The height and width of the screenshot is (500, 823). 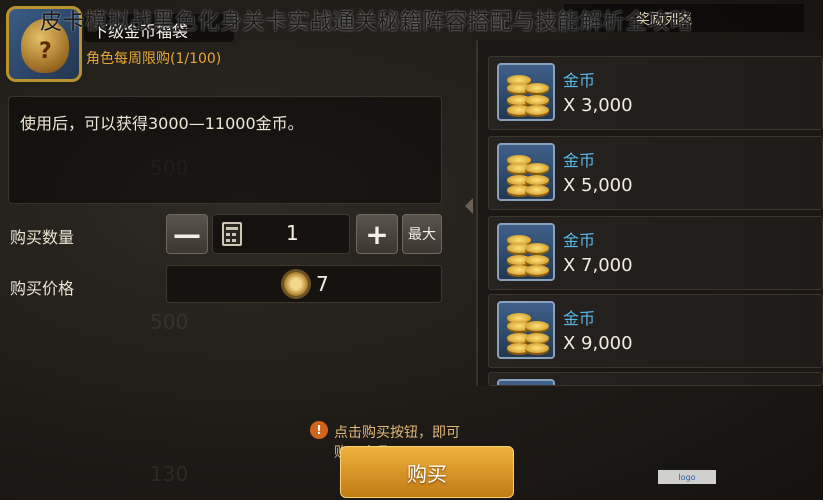 What do you see at coordinates (296, 284) in the screenshot?
I see `medal-icon` at bounding box center [296, 284].